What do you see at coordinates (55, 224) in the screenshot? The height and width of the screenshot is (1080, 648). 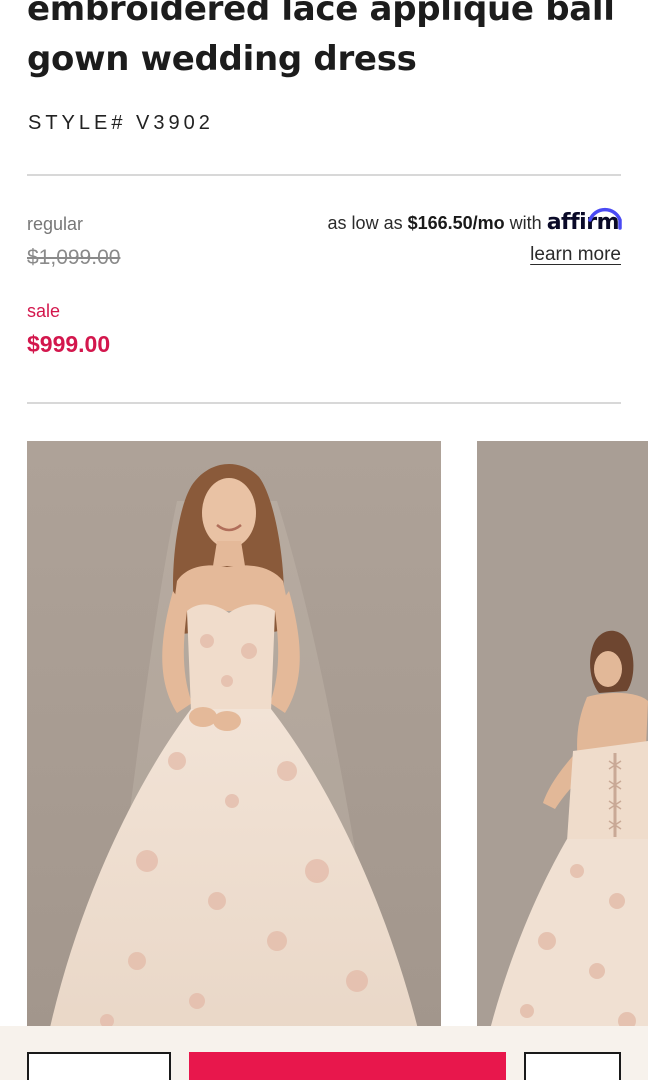 I see `regular-price-label: regular` at bounding box center [55, 224].